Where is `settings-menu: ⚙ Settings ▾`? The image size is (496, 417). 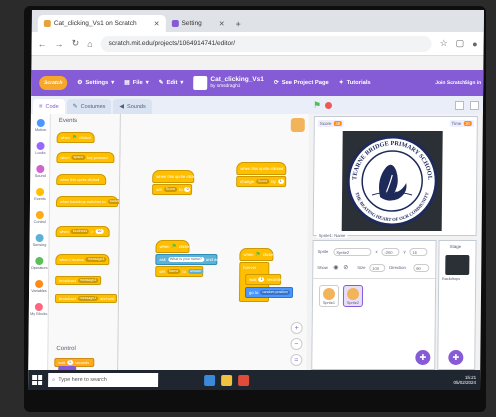
settings-menu: ⚙ Settings ▾ is located at coordinates (95, 83).